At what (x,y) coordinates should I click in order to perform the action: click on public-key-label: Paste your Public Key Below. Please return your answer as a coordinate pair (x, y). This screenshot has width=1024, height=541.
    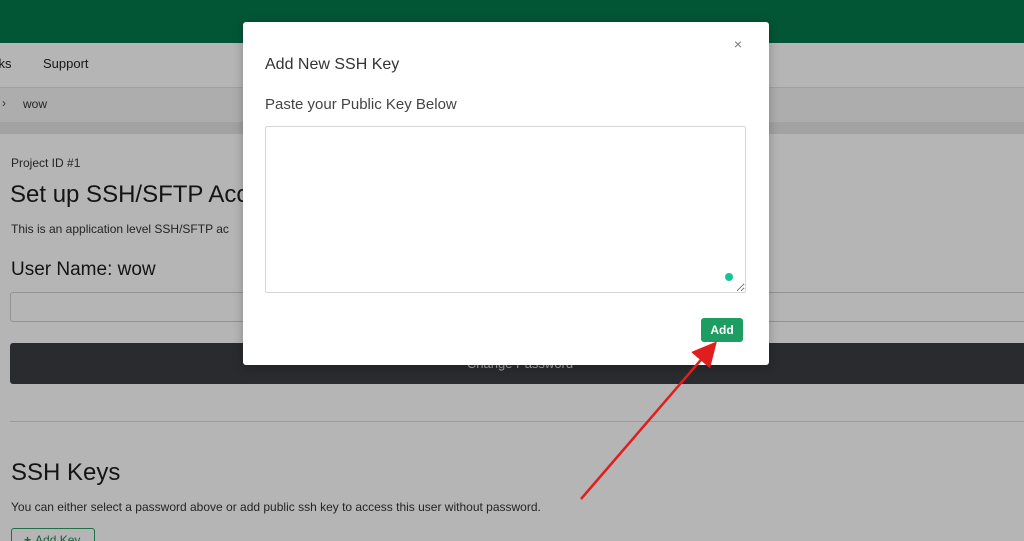
    Looking at the image, I should click on (361, 104).